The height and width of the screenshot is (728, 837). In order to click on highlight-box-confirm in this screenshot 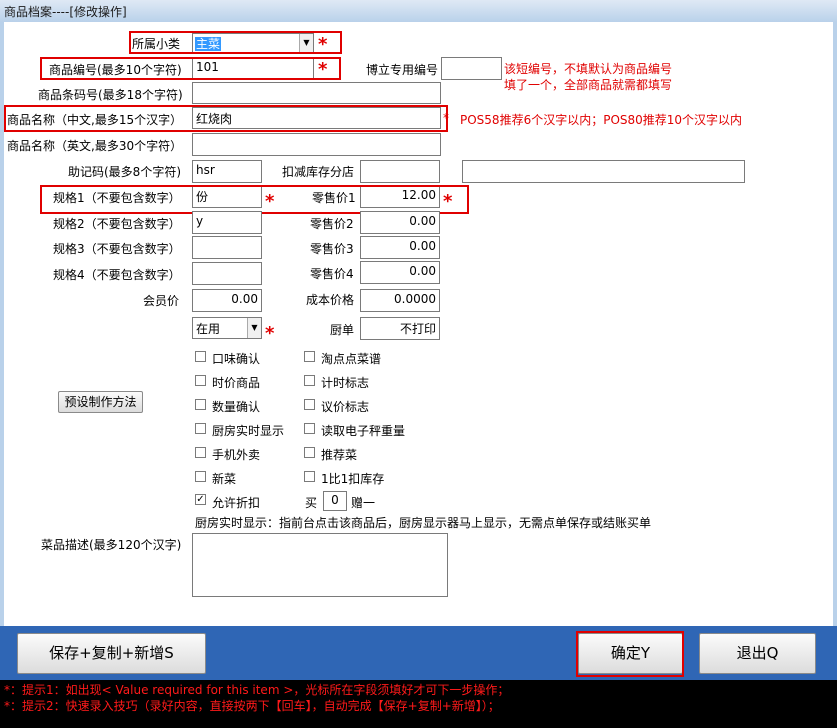, I will do `click(630, 654)`.